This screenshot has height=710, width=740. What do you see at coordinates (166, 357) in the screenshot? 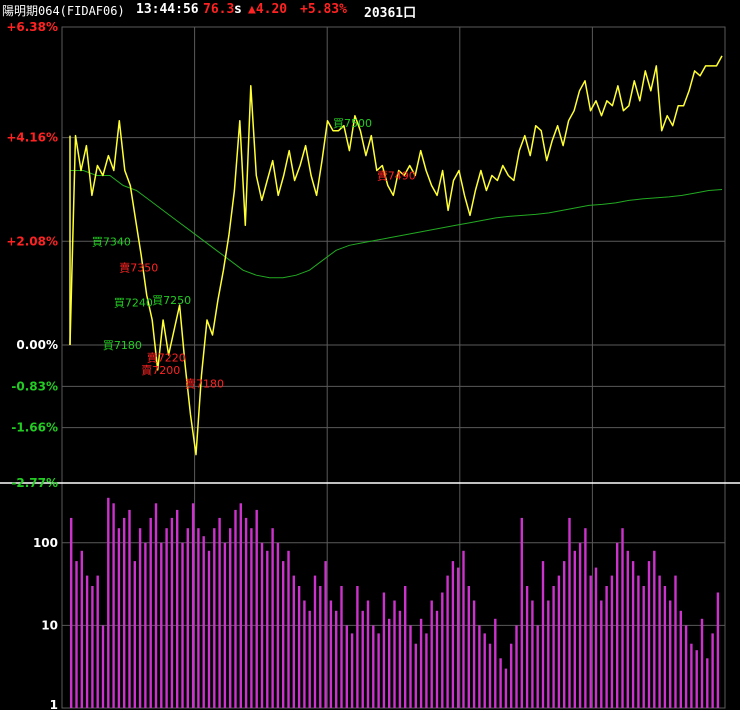
I see `trade-marker: 賣7220` at bounding box center [166, 357].